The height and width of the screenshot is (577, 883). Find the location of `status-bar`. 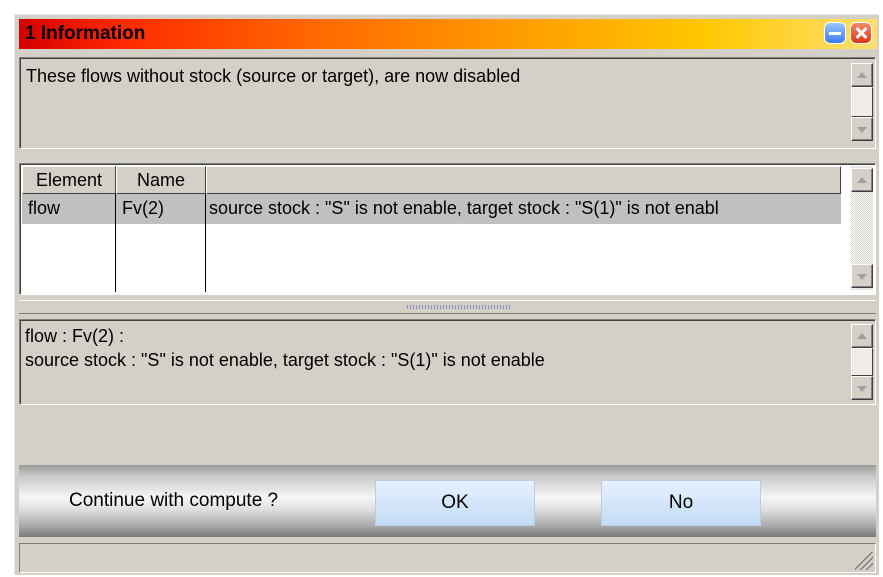

status-bar is located at coordinates (447, 558).